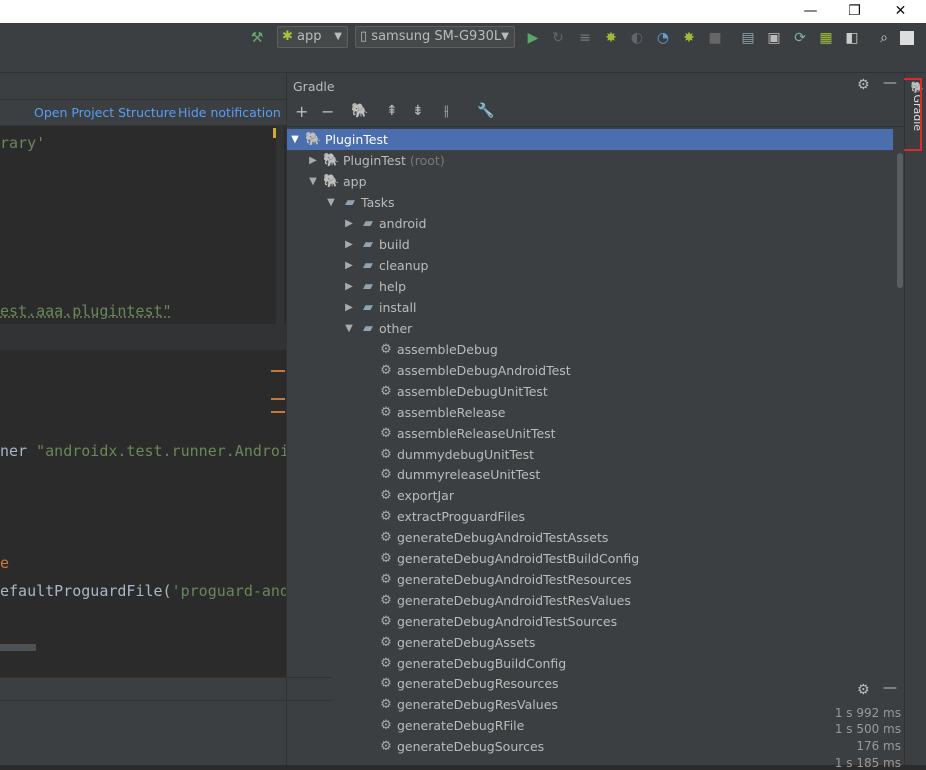 The image size is (926, 770). Describe the element at coordinates (590, 433) in the screenshot. I see `tree-node-task: ⚙ assembleReleaseUnitTest` at that location.